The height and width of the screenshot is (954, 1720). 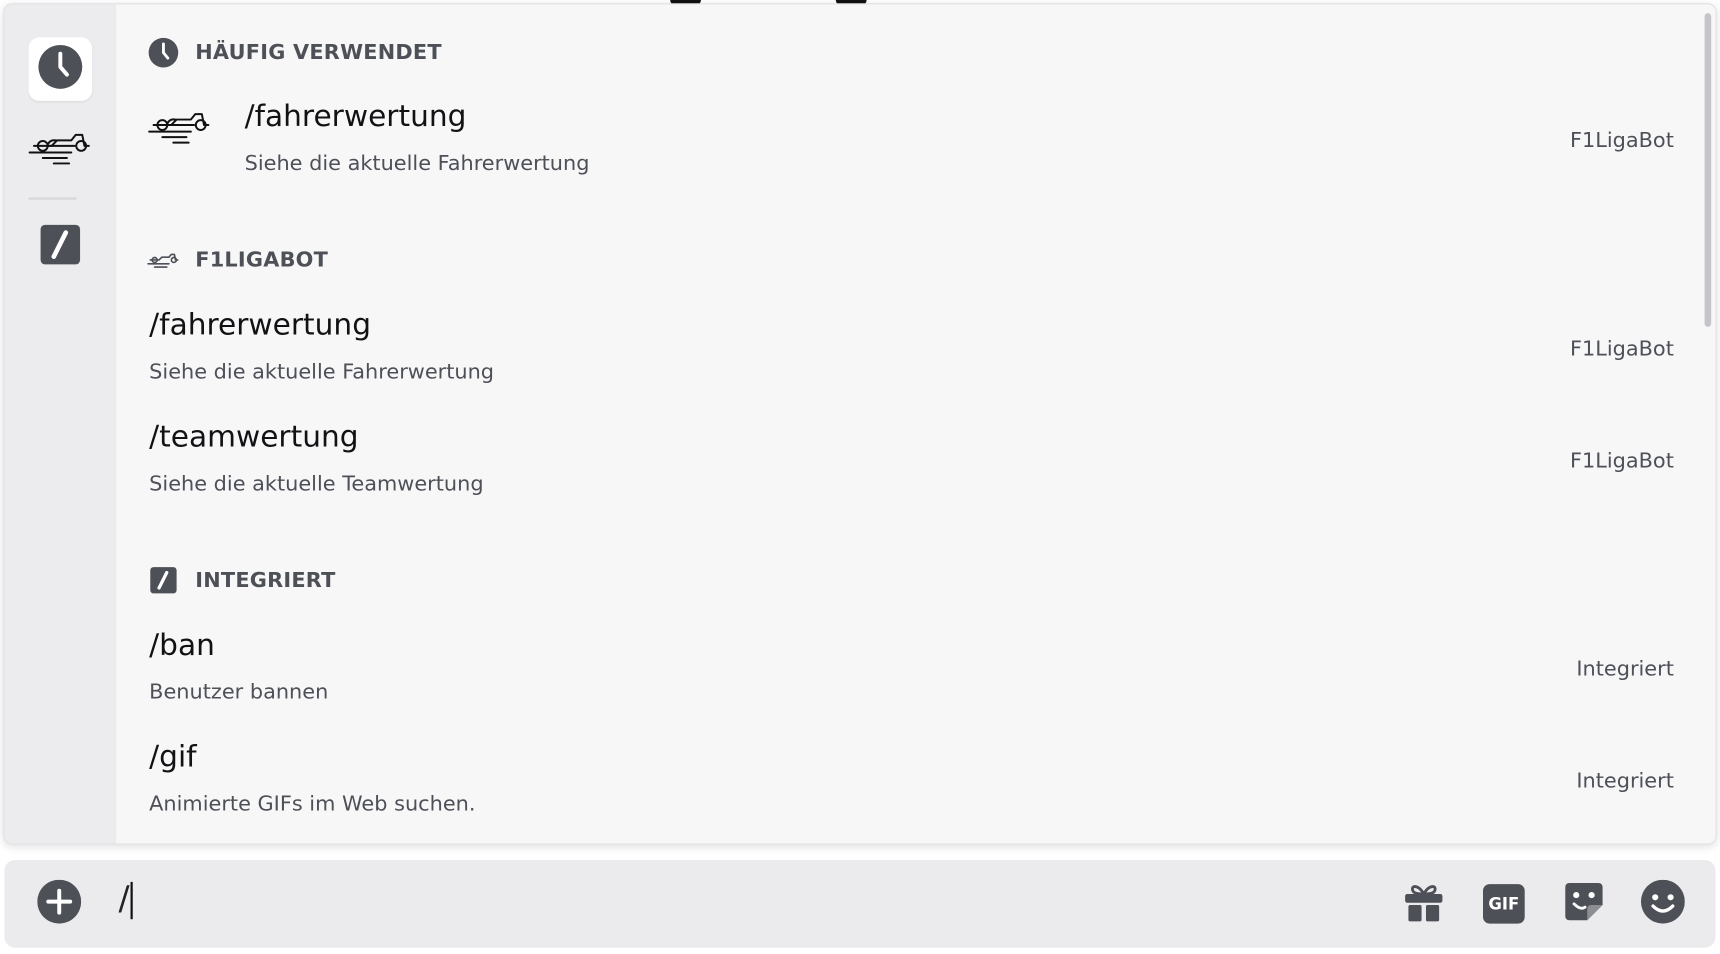 I want to click on message-input: /, so click(x=125, y=899).